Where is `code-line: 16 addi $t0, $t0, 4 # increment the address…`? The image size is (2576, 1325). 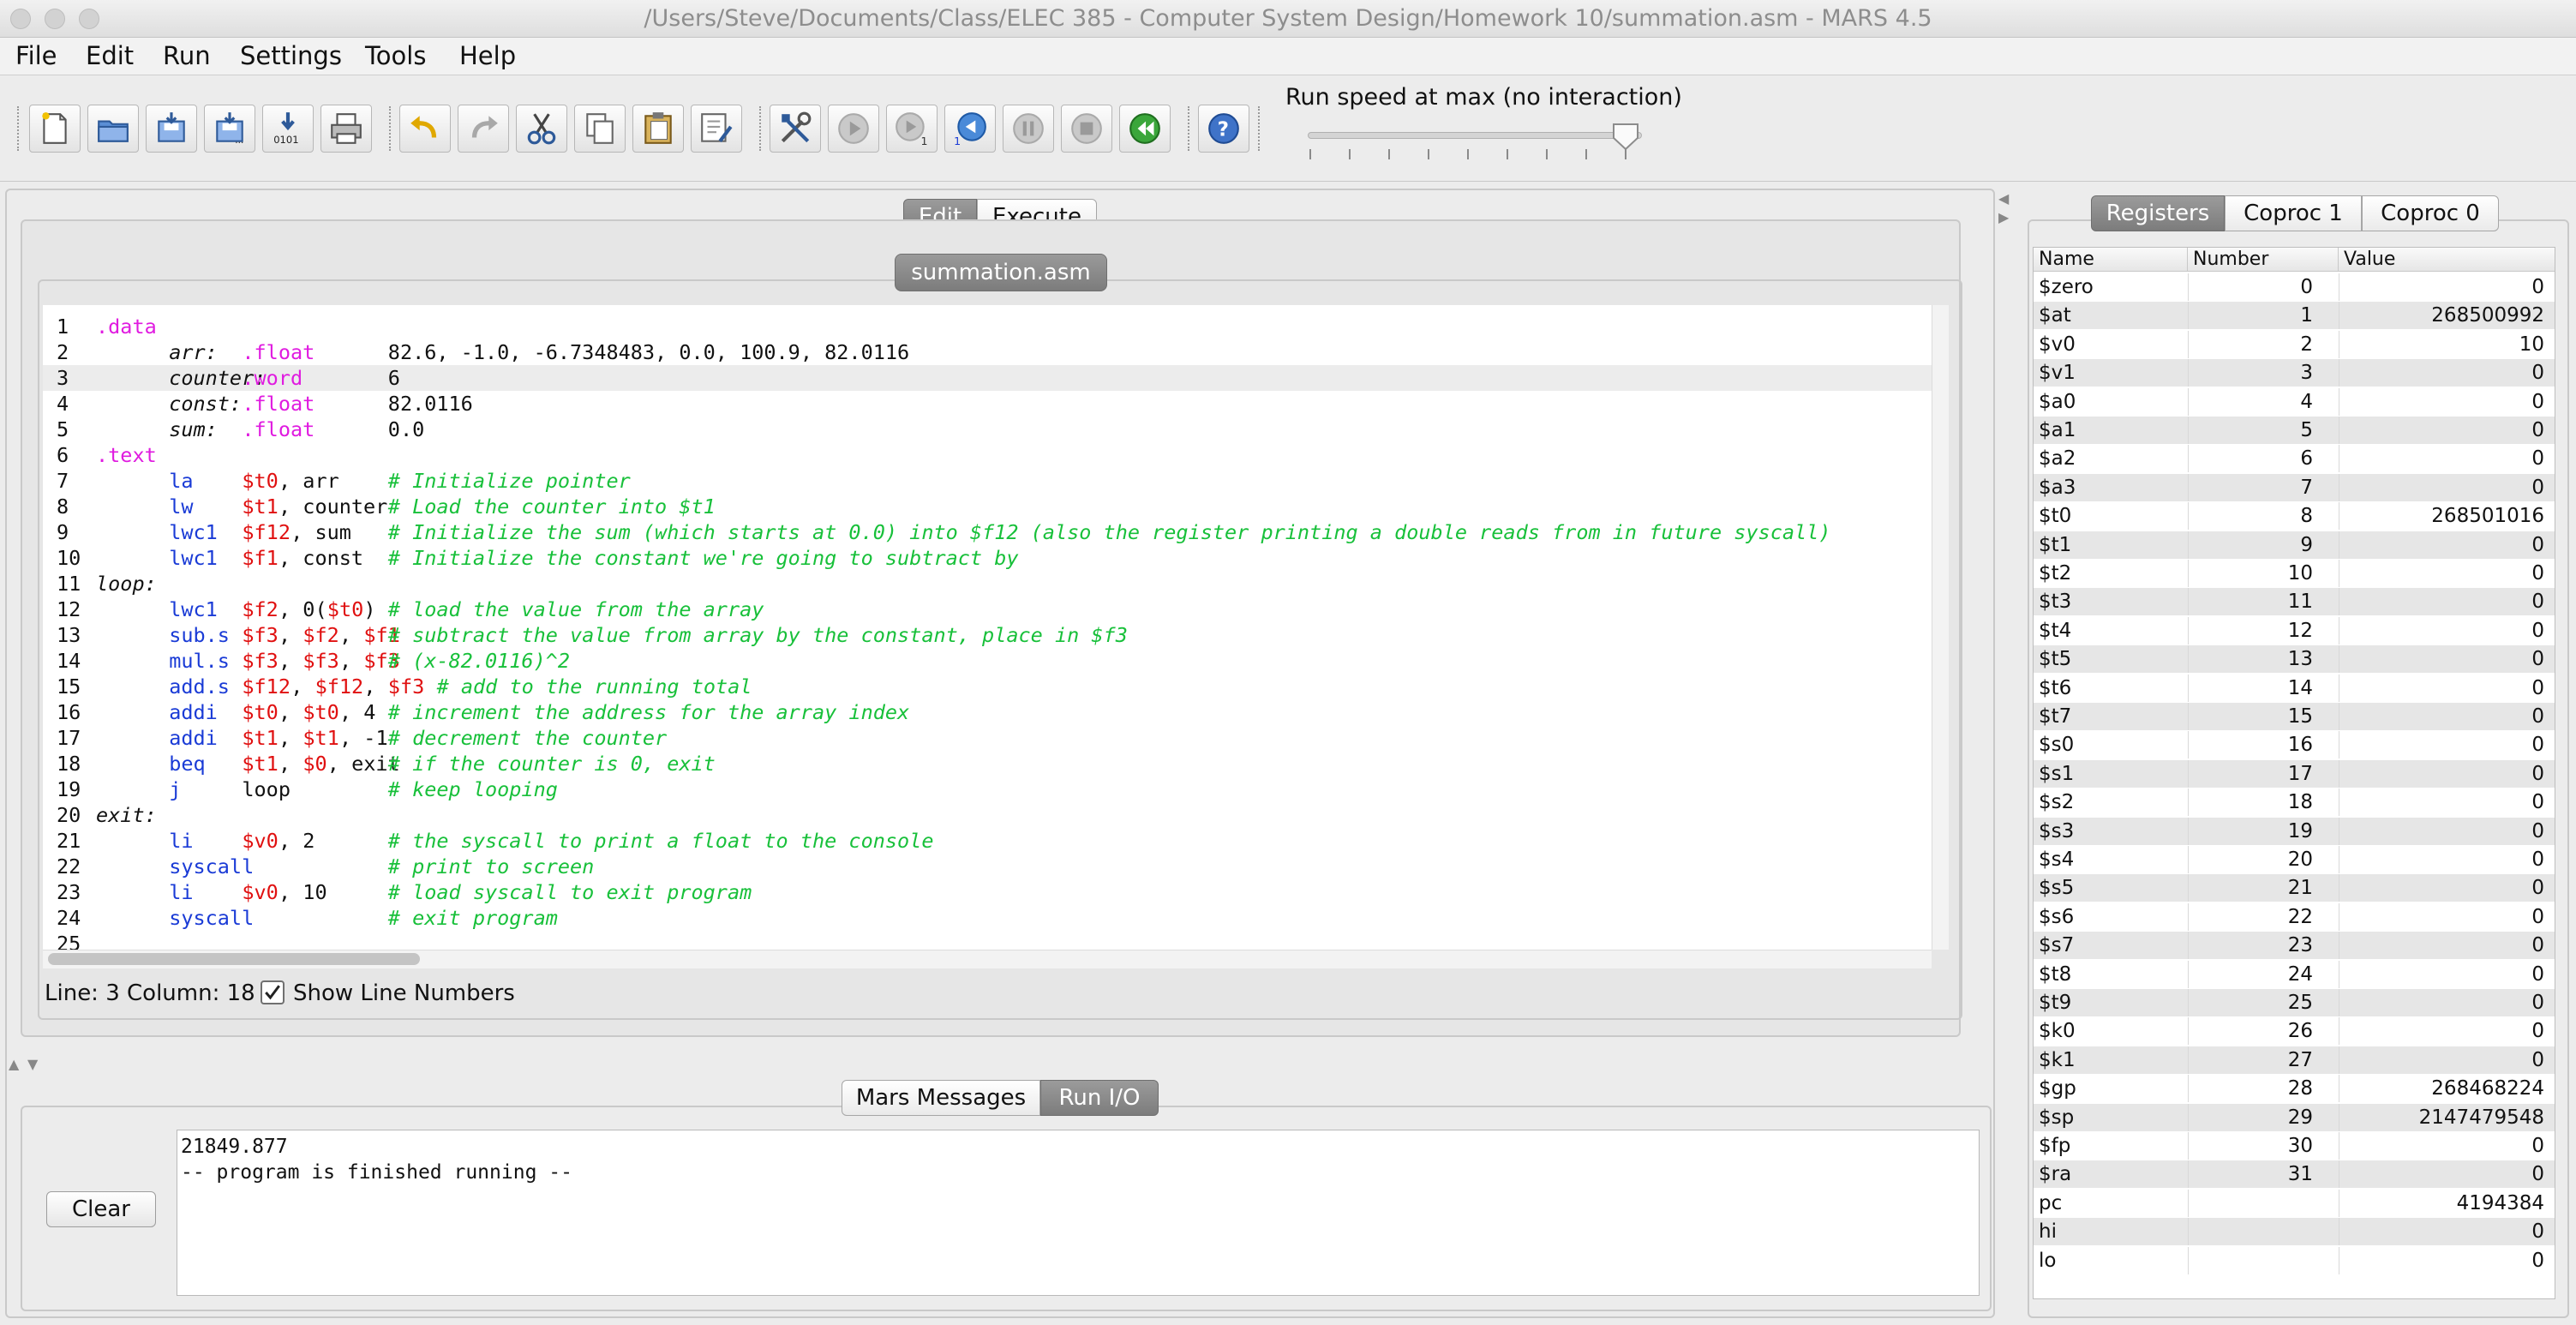
code-line: 16 addi $t0, $t0, 4 # increment the address… is located at coordinates (987, 712).